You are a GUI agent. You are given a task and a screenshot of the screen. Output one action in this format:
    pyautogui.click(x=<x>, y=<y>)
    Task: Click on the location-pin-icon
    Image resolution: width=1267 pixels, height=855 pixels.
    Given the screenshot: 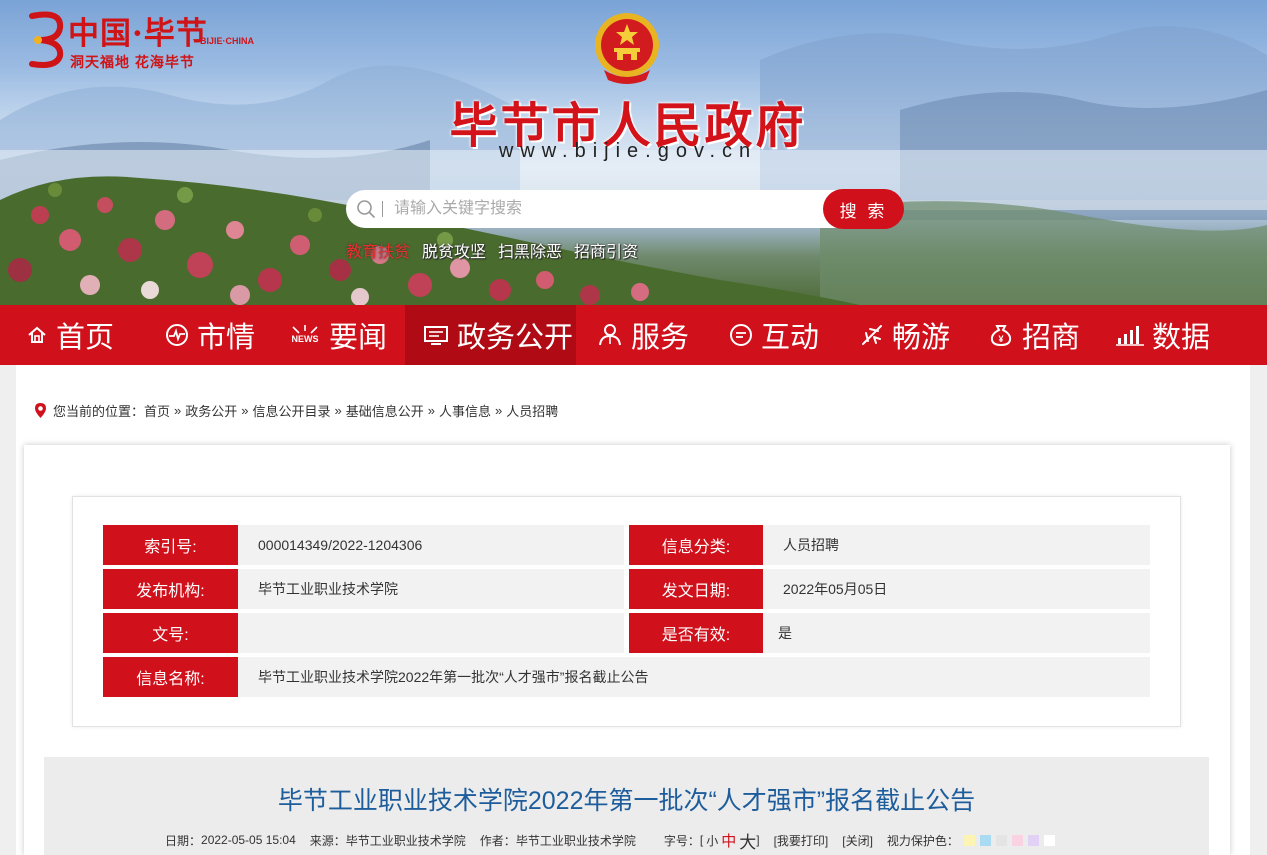 What is the action you would take?
    pyautogui.click(x=40, y=410)
    